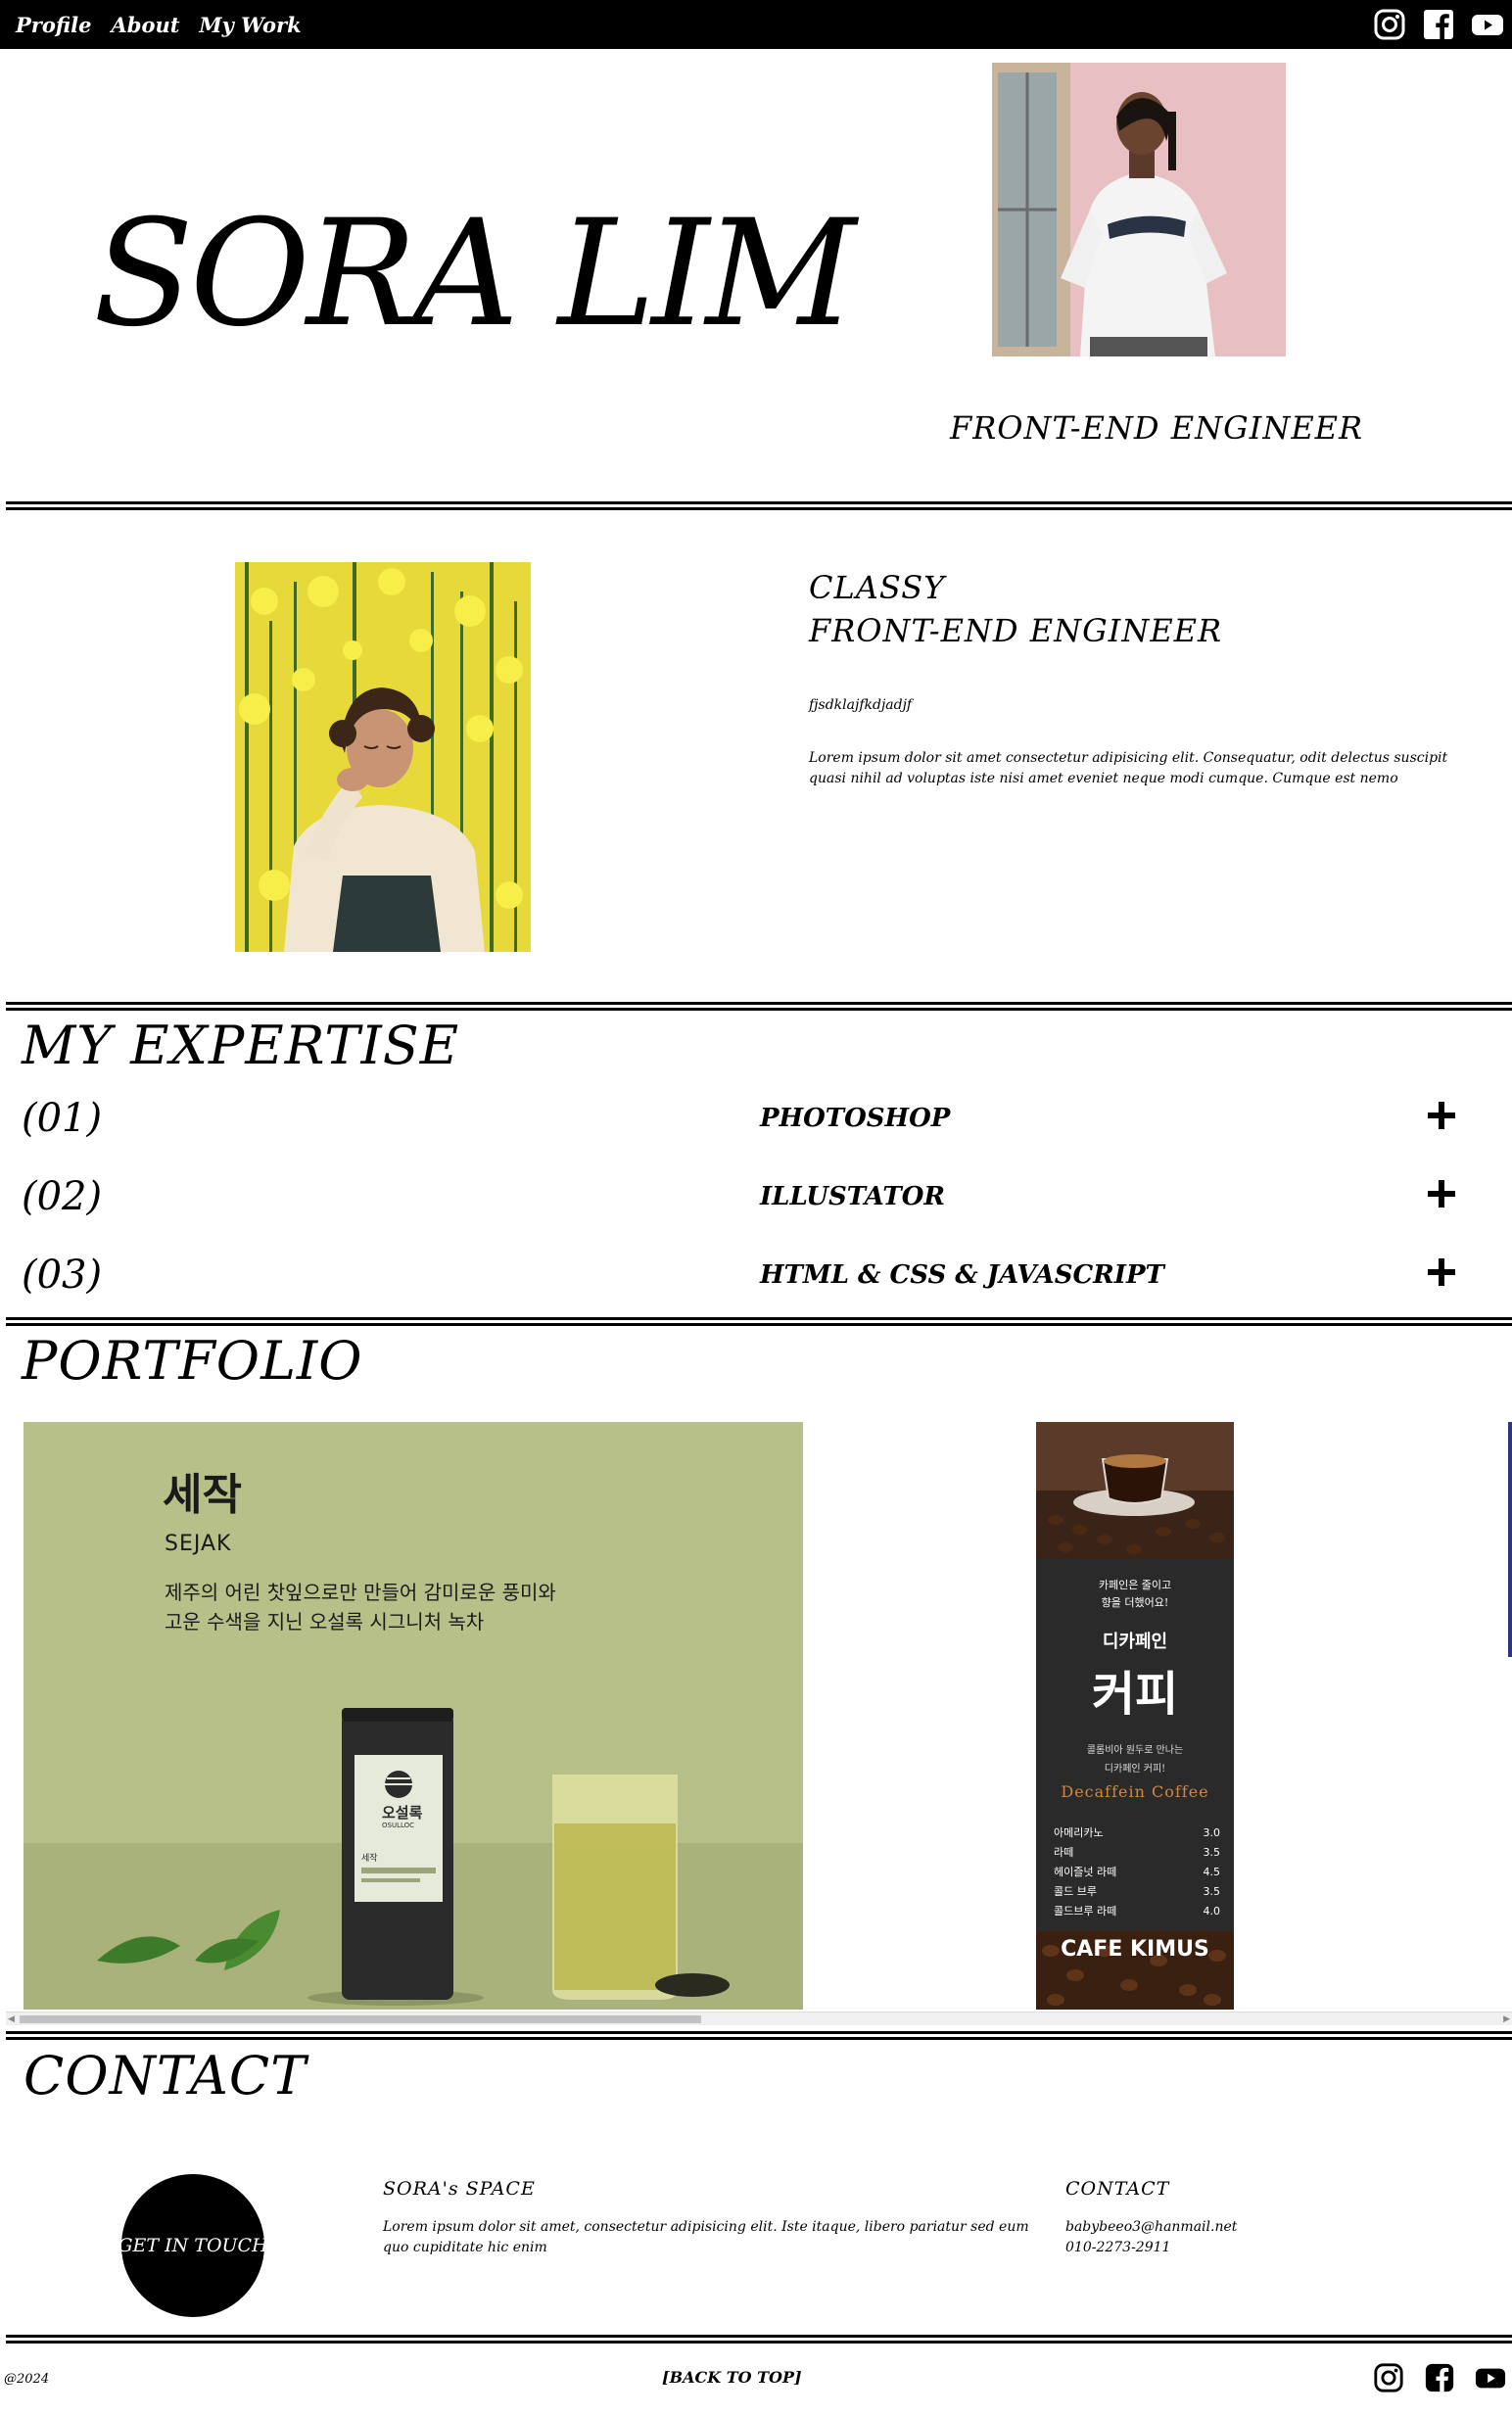 Image resolution: width=1512 pixels, height=2415 pixels. I want to click on get-in-touch-button: GET IN TOUCH, so click(193, 2245).